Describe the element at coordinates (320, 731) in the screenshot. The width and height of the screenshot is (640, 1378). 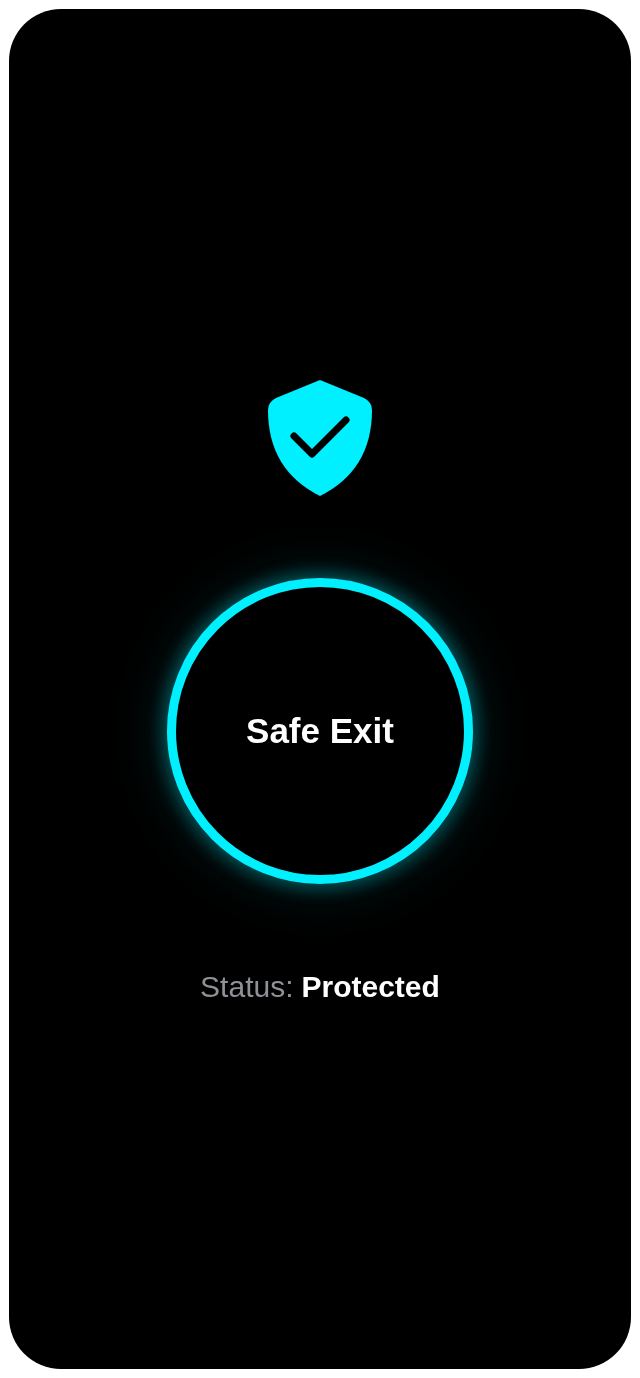
I see `safe-exit-button: Safe Exit` at that location.